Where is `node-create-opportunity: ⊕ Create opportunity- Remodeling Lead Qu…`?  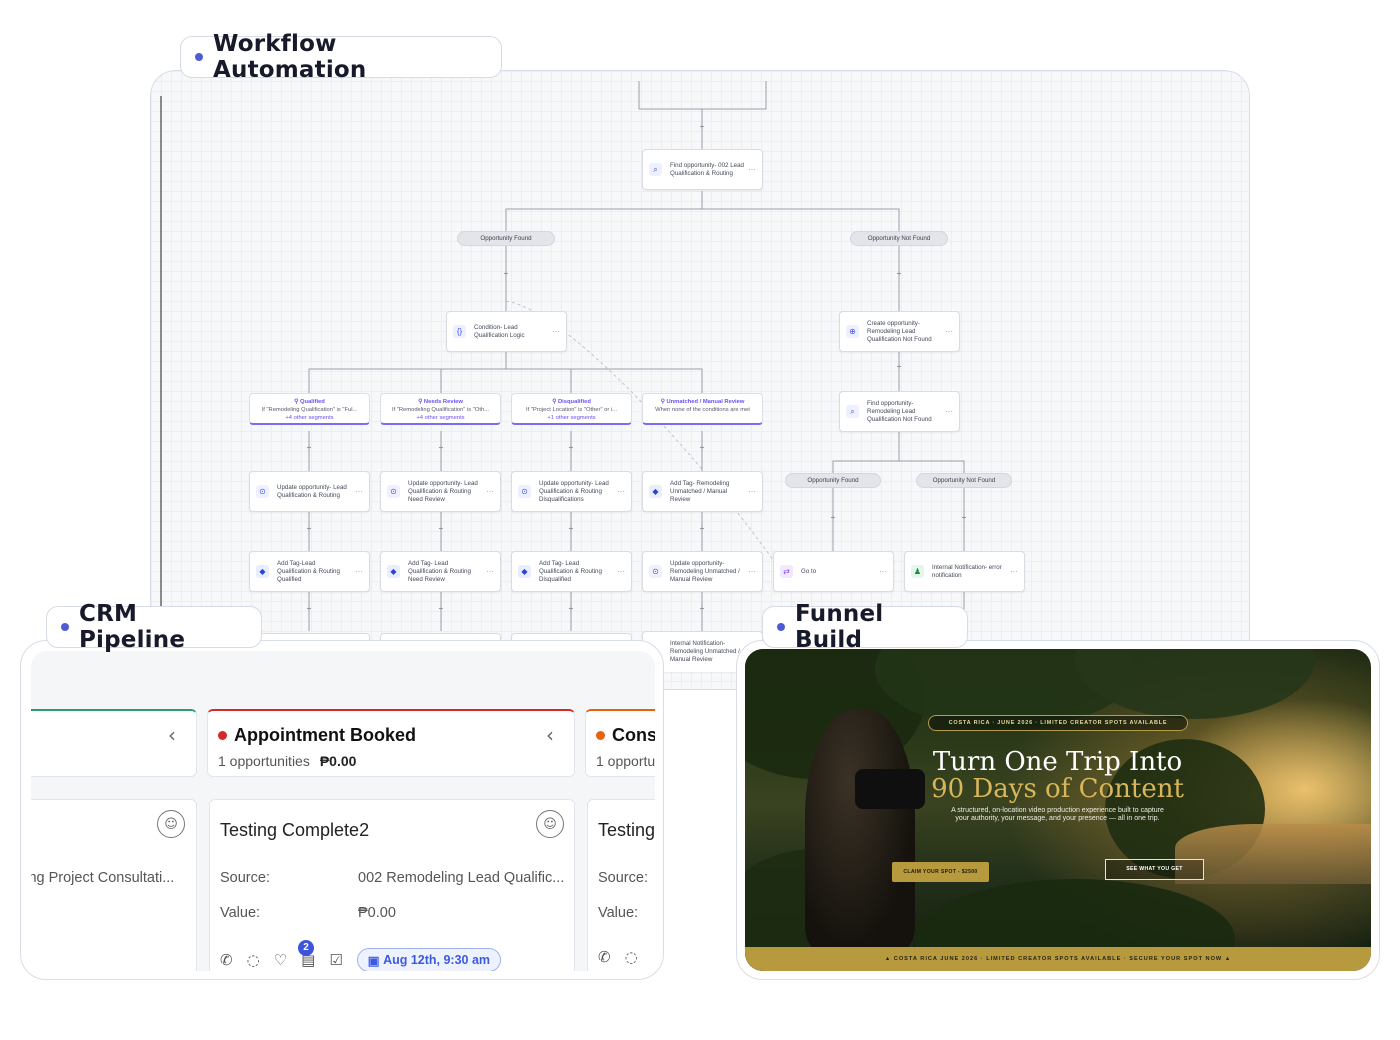 node-create-opportunity: ⊕ Create opportunity- Remodeling Lead Qu… is located at coordinates (899, 331).